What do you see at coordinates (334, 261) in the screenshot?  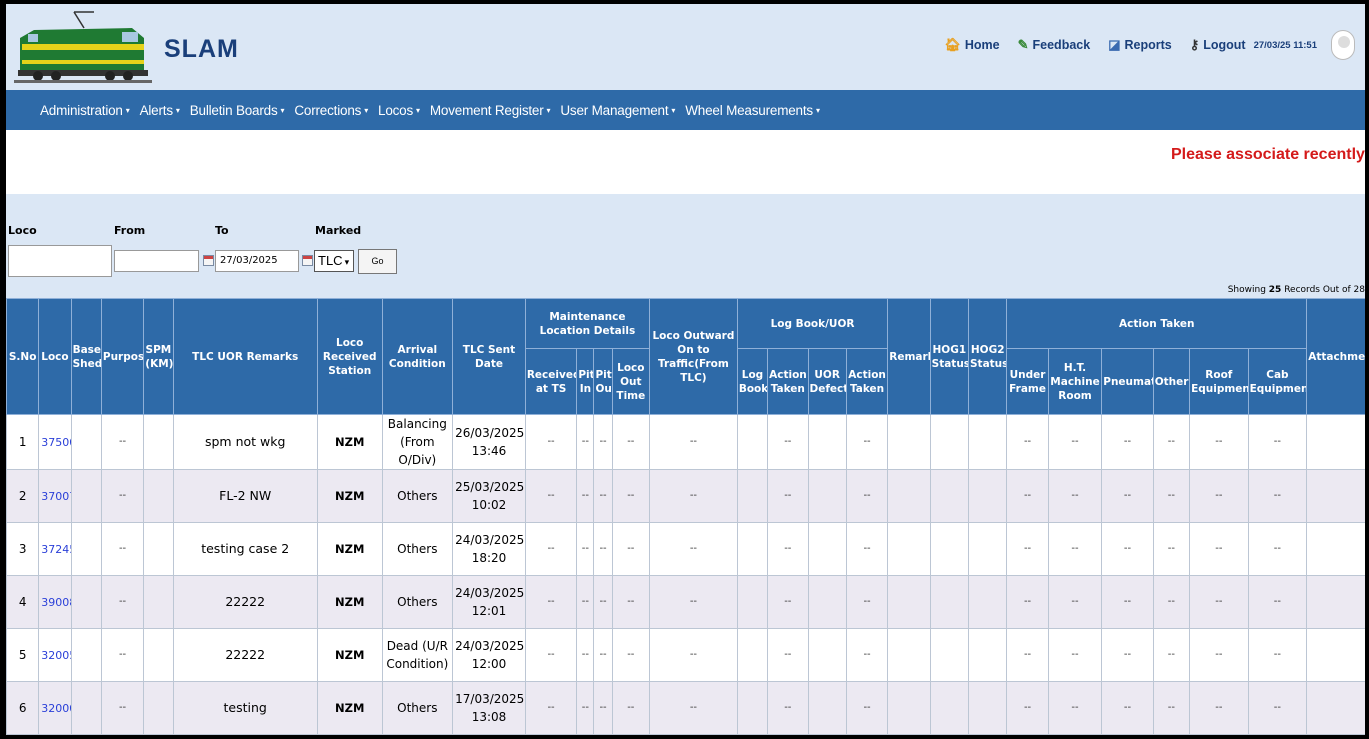 I see `marked-select: TLC ▾` at bounding box center [334, 261].